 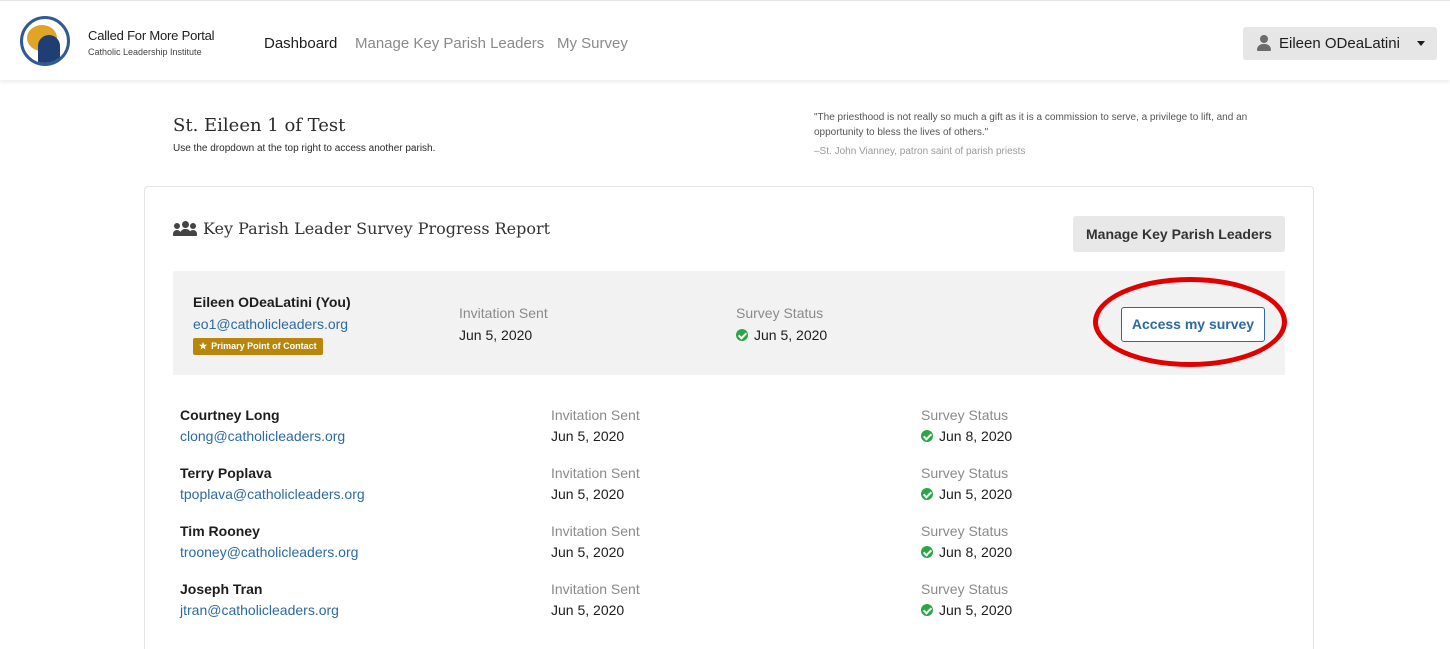 What do you see at coordinates (145, 52) in the screenshot?
I see `brand-subtitle: Catholic Leadership Institute` at bounding box center [145, 52].